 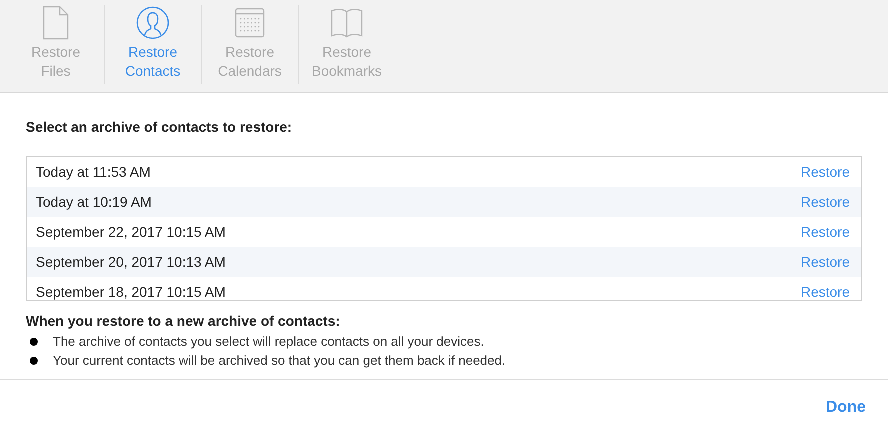 I want to click on archive-date: September 22, 2017 10:15 AM, so click(x=131, y=232).